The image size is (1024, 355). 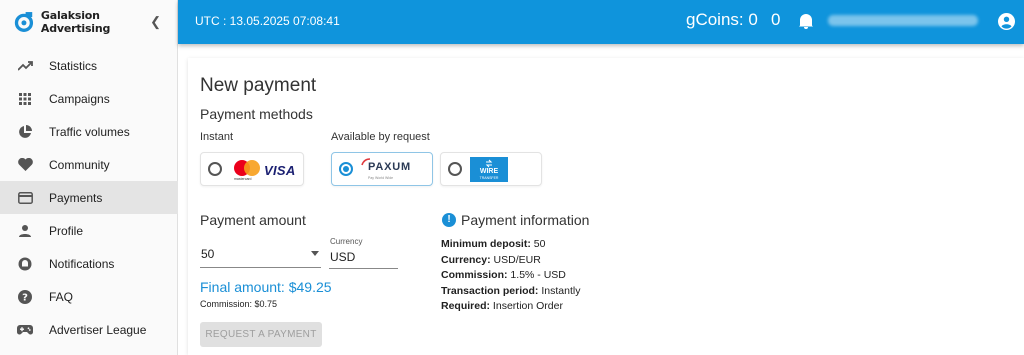 What do you see at coordinates (526, 306) in the screenshot?
I see `info-row-value: Insertion Order` at bounding box center [526, 306].